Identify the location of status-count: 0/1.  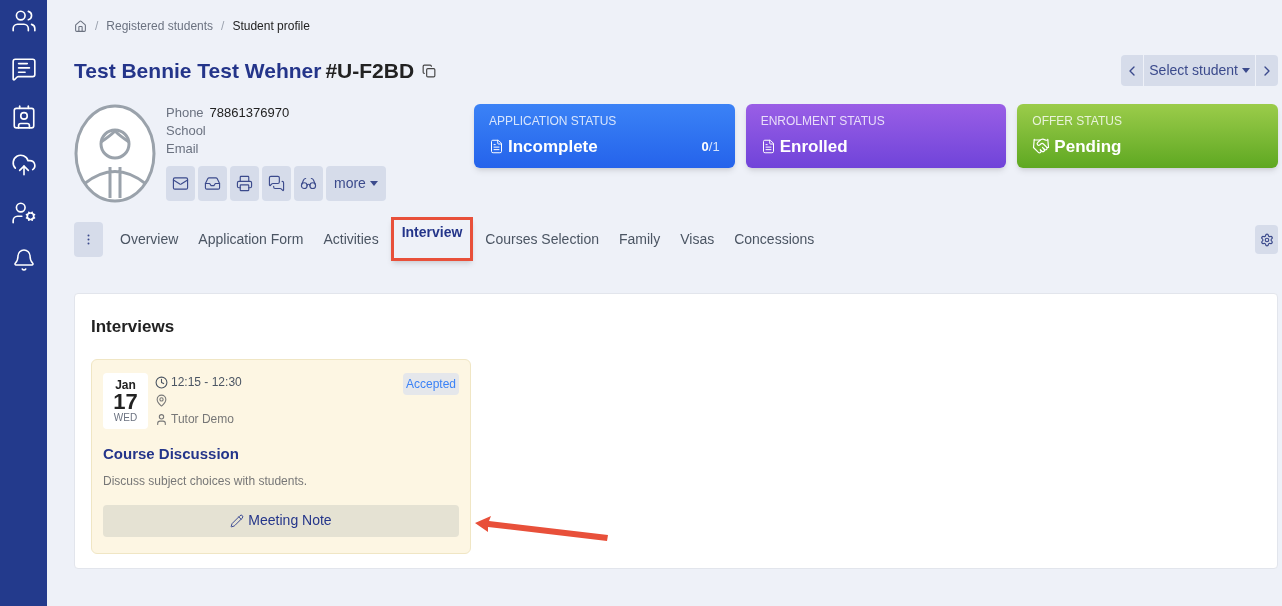
(710, 146).